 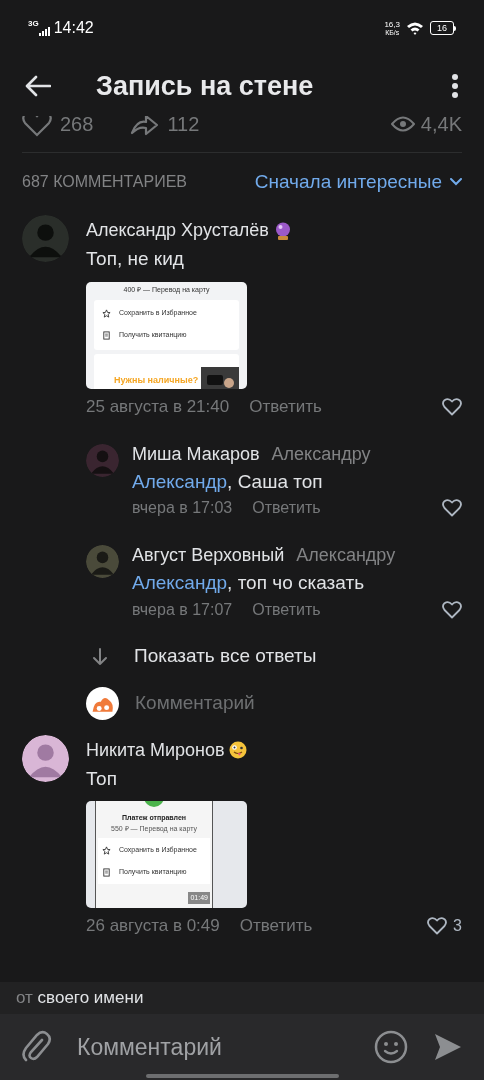 I want to click on signal-icon, so click(x=44, y=31).